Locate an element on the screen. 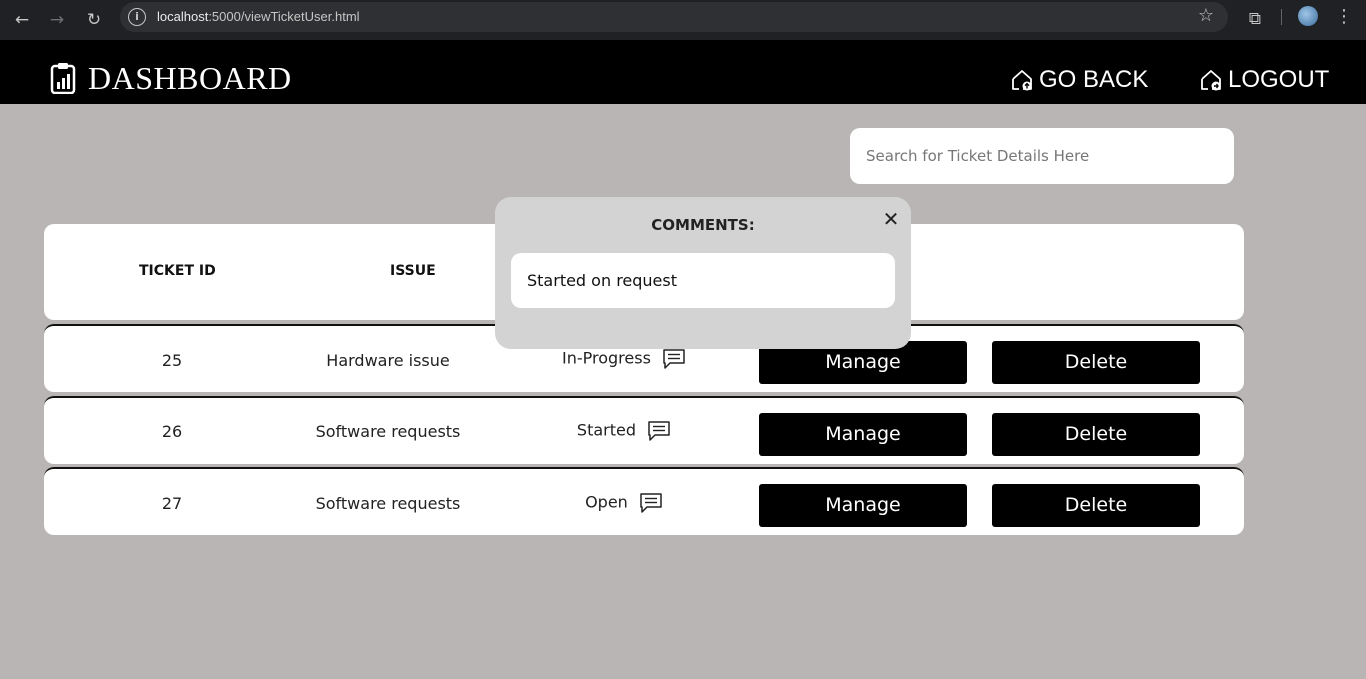 The height and width of the screenshot is (679, 1366). comment-text: Started on request is located at coordinates (703, 280).